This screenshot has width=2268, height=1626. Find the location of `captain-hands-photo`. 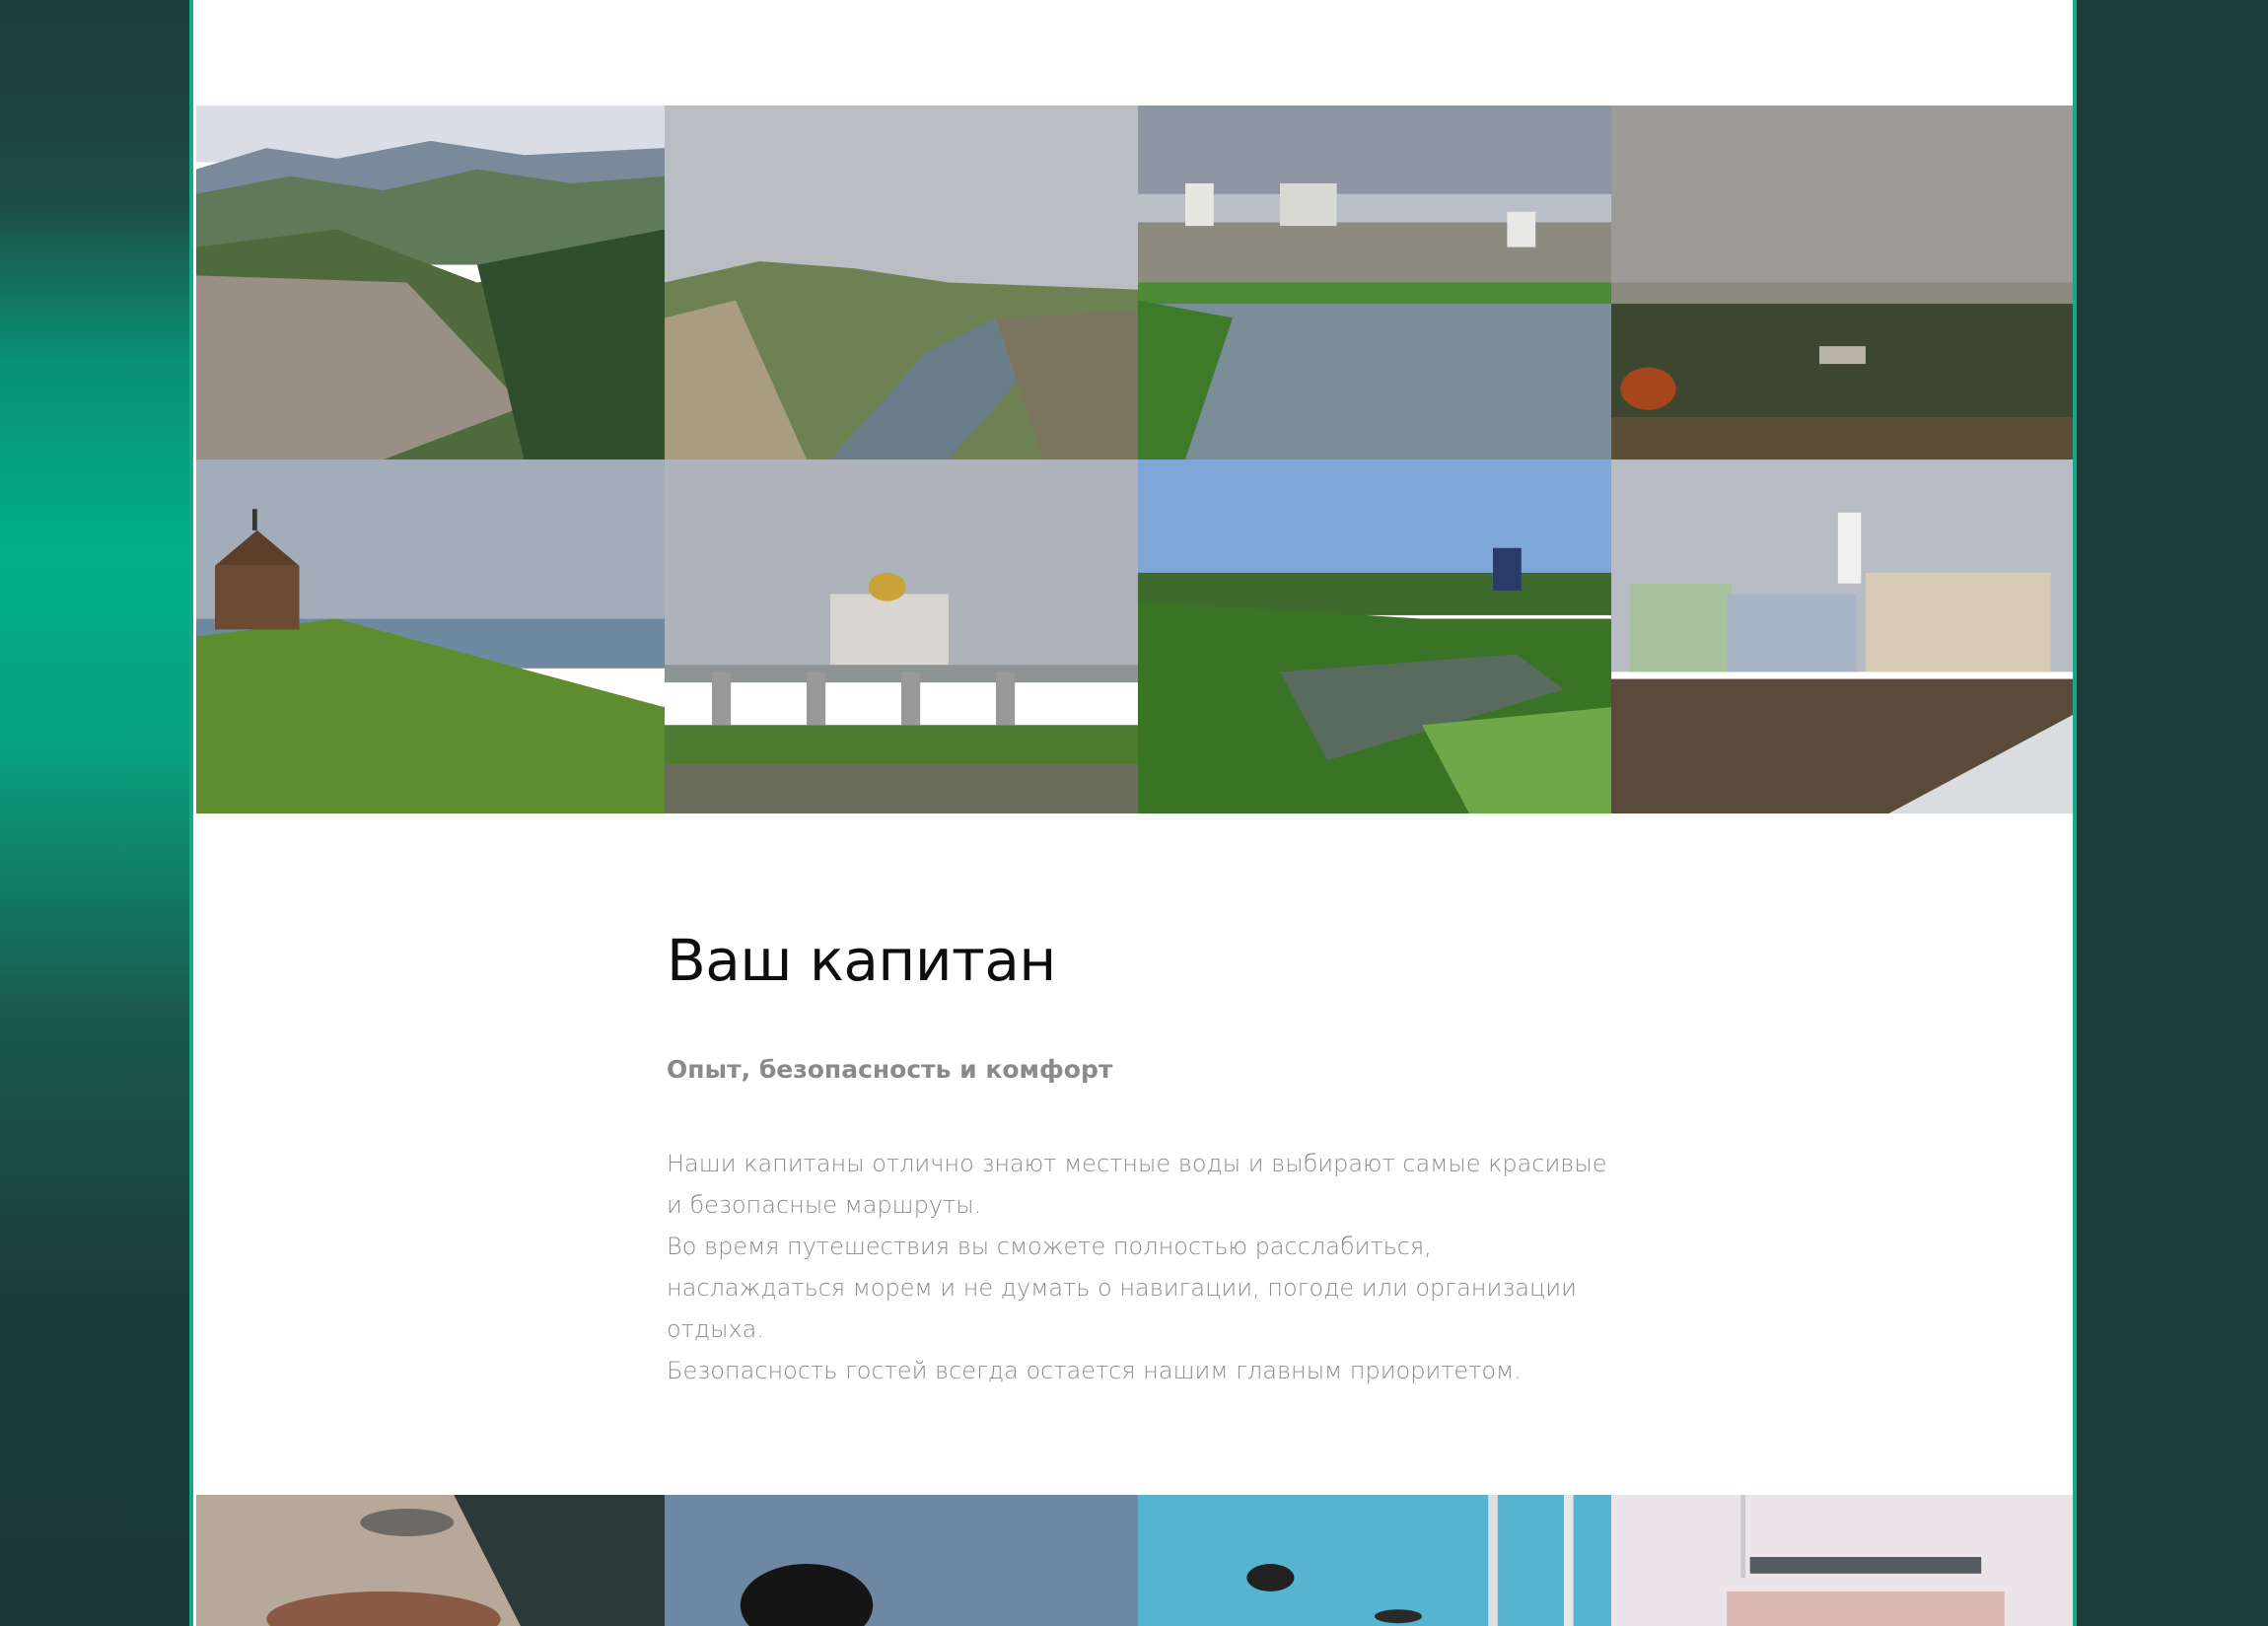

captain-hands-photo is located at coordinates (430, 1560).